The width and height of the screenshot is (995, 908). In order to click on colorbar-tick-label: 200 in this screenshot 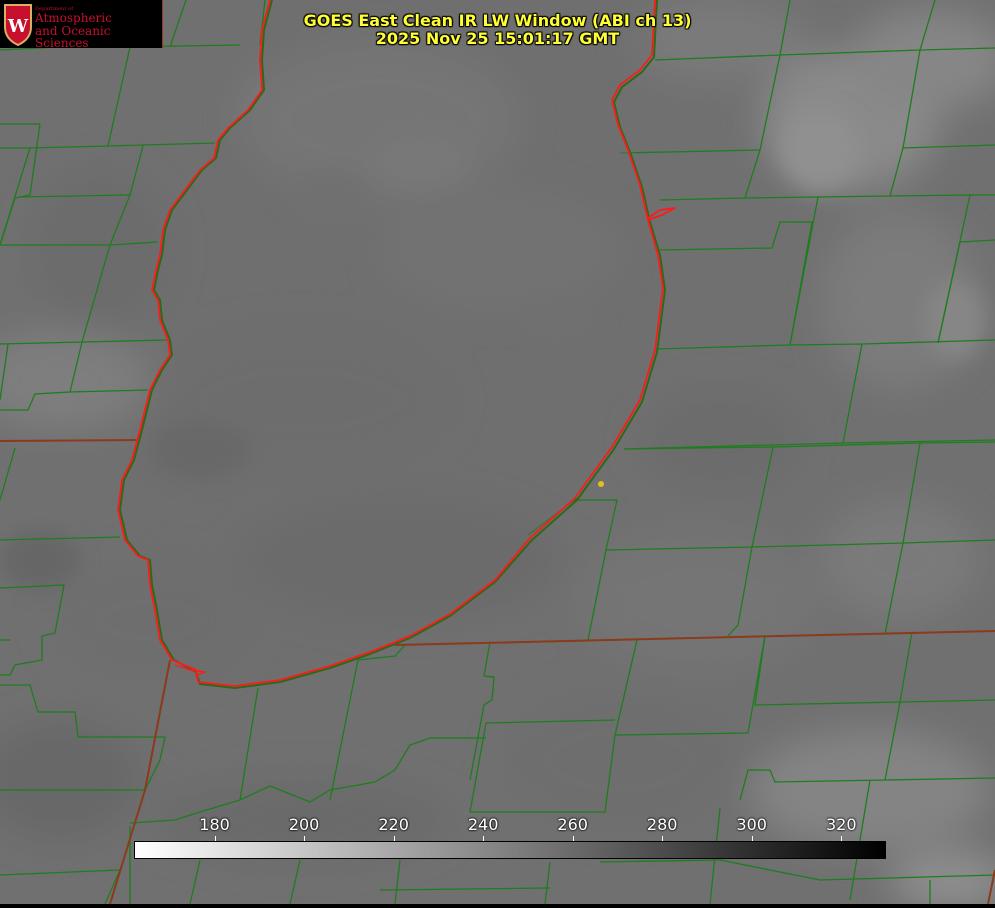, I will do `click(304, 824)`.